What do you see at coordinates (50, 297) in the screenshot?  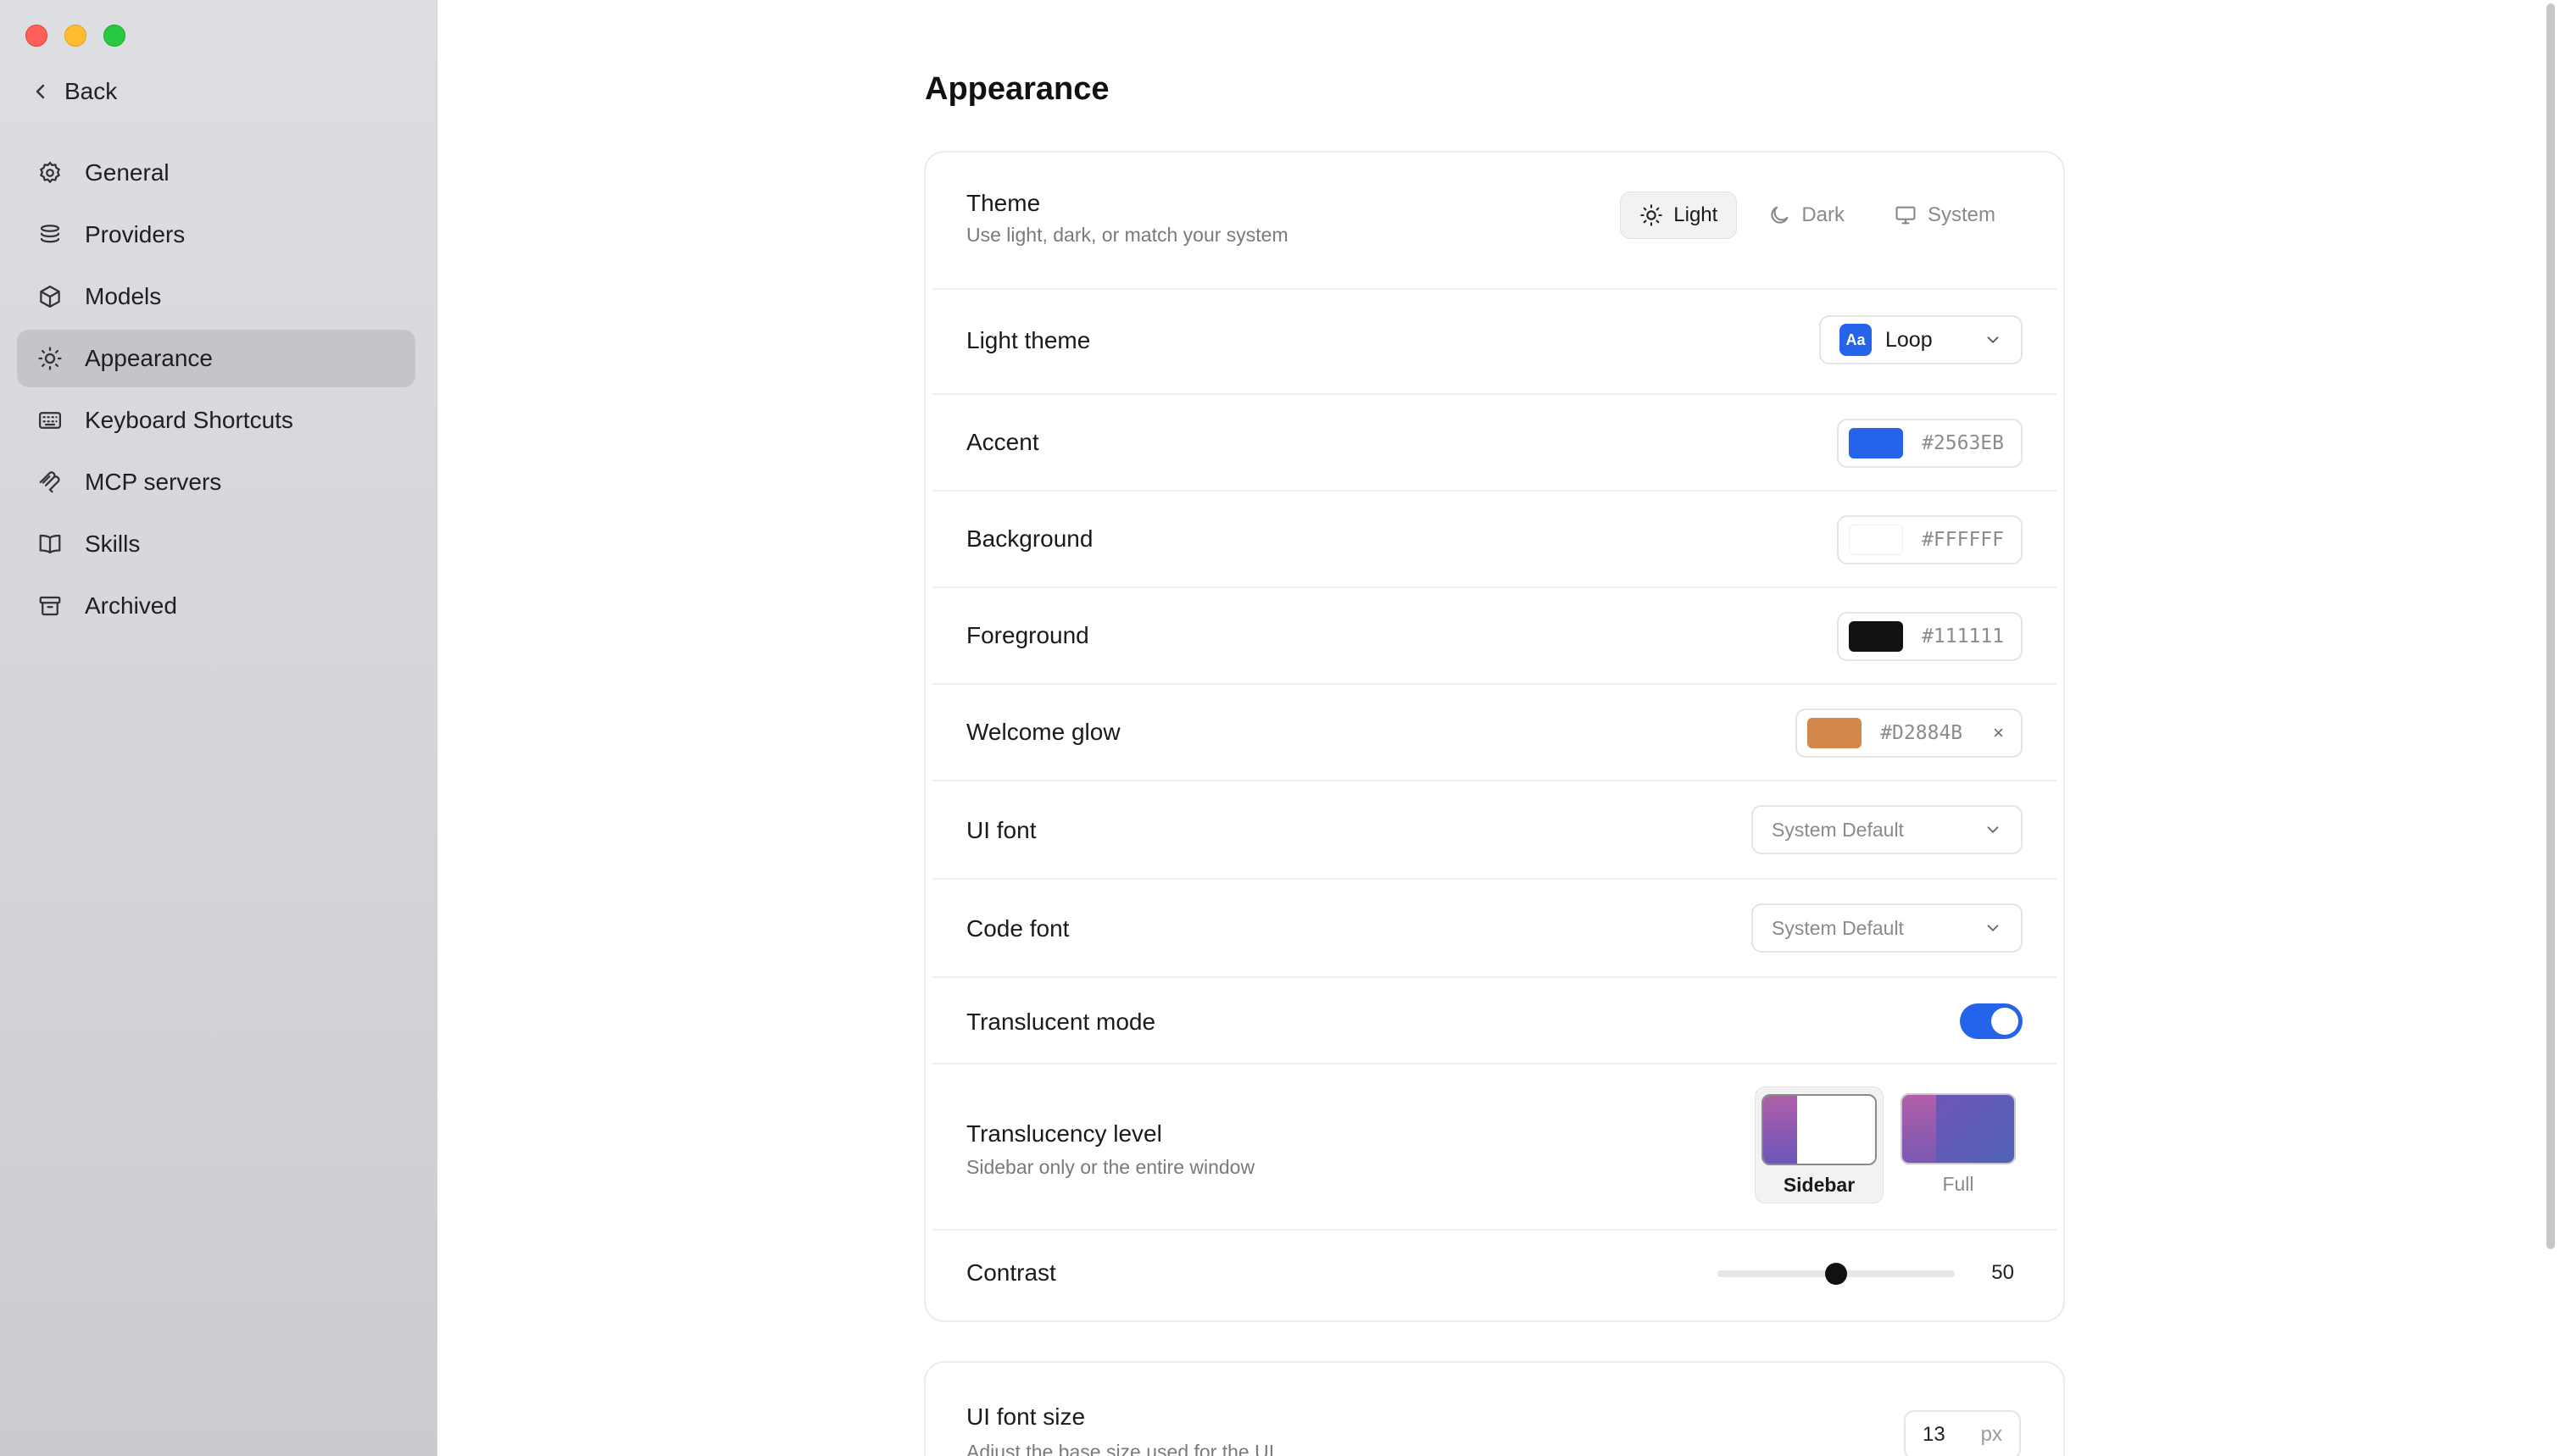 I see `cube-icon` at bounding box center [50, 297].